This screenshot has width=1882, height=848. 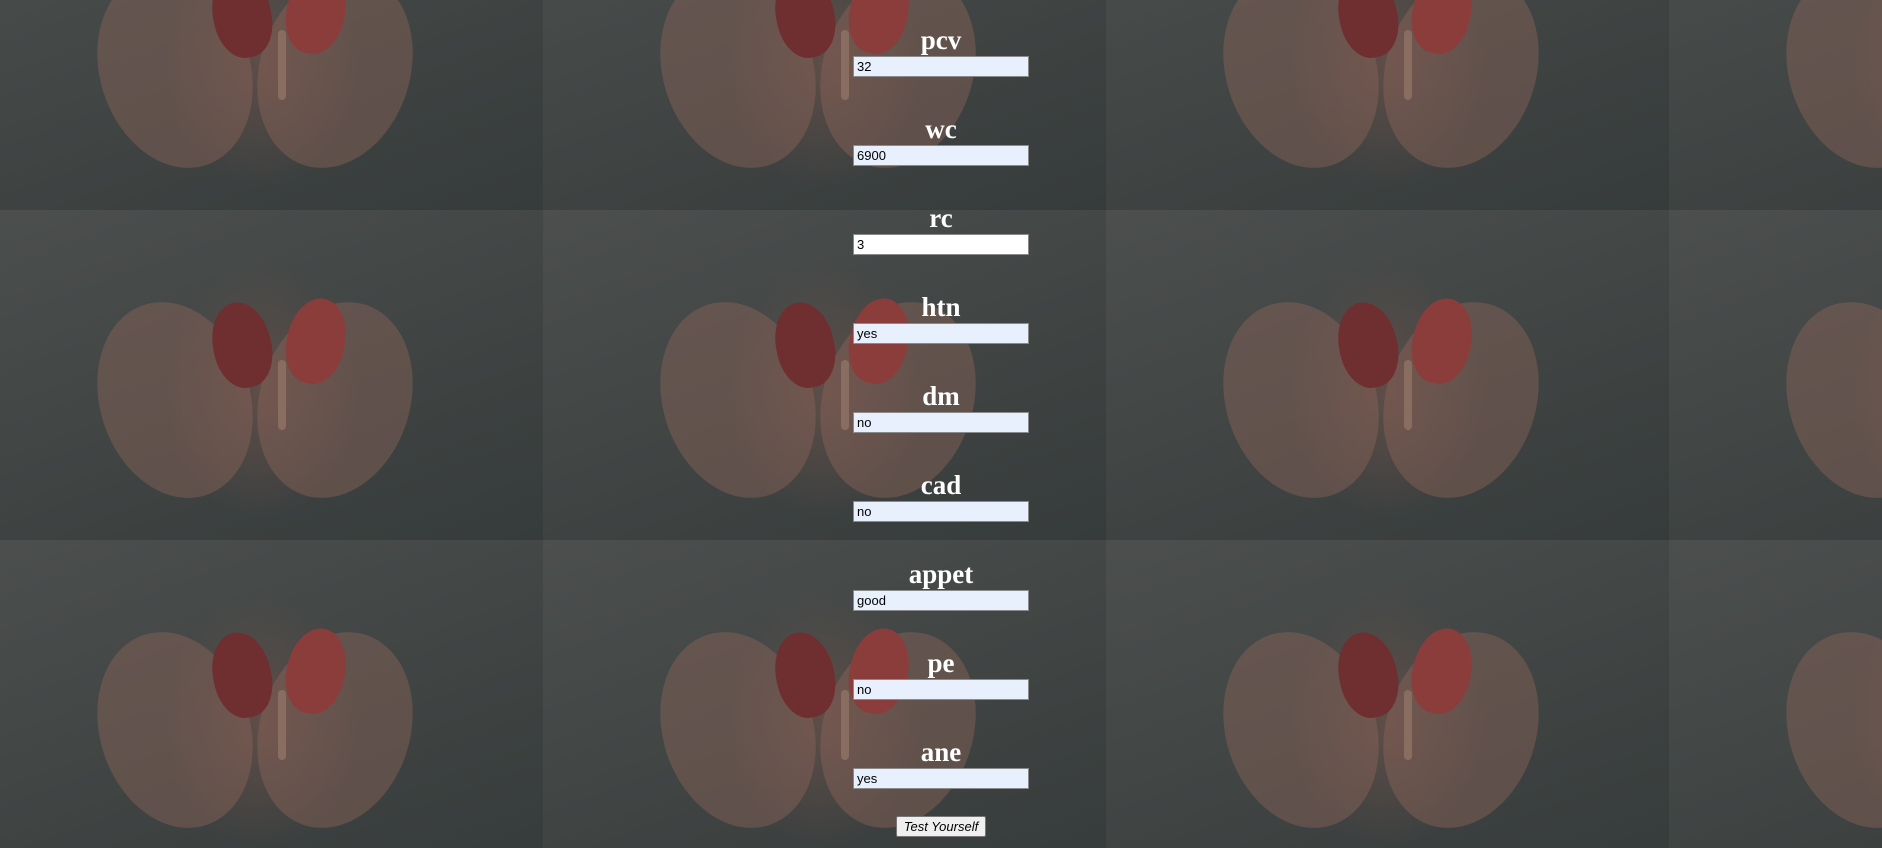 What do you see at coordinates (941, 574) in the screenshot?
I see `appet-label: appet` at bounding box center [941, 574].